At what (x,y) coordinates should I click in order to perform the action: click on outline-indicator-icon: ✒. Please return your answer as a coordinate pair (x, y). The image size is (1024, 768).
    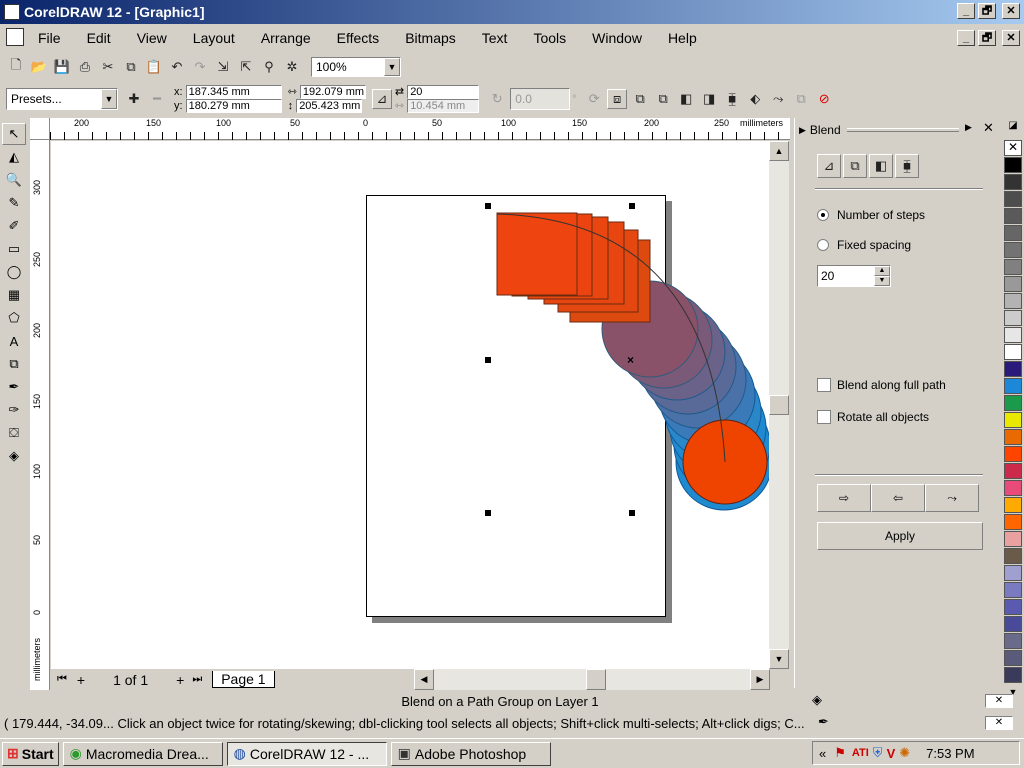
    Looking at the image, I should click on (823, 722).